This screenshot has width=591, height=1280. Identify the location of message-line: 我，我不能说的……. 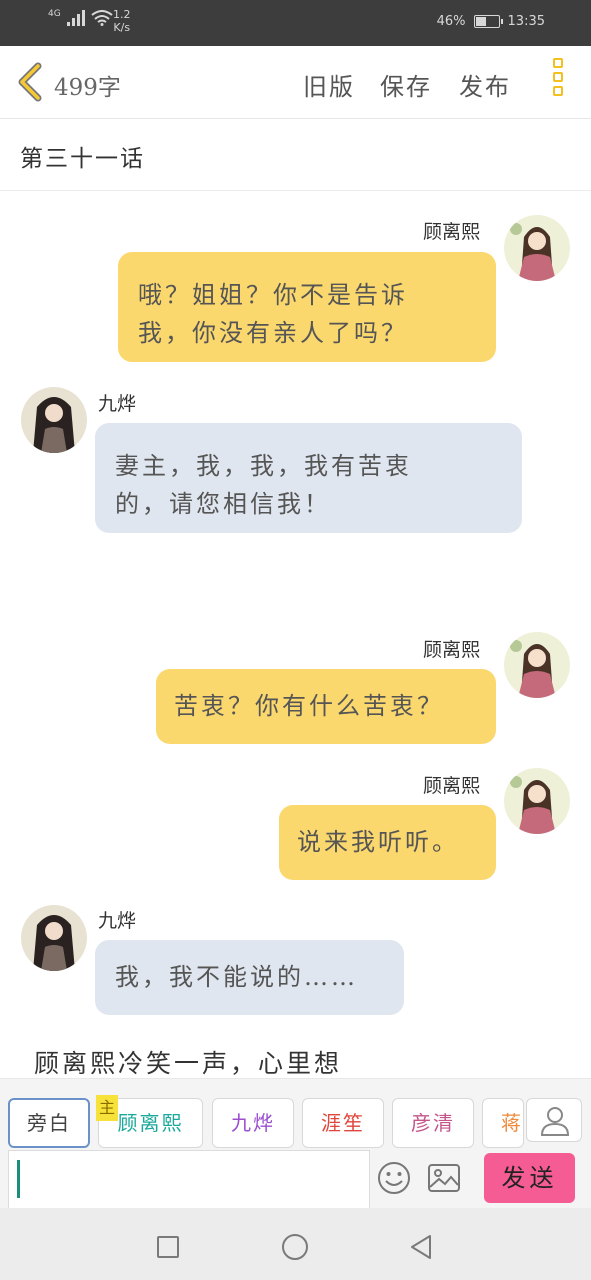
(236, 977).